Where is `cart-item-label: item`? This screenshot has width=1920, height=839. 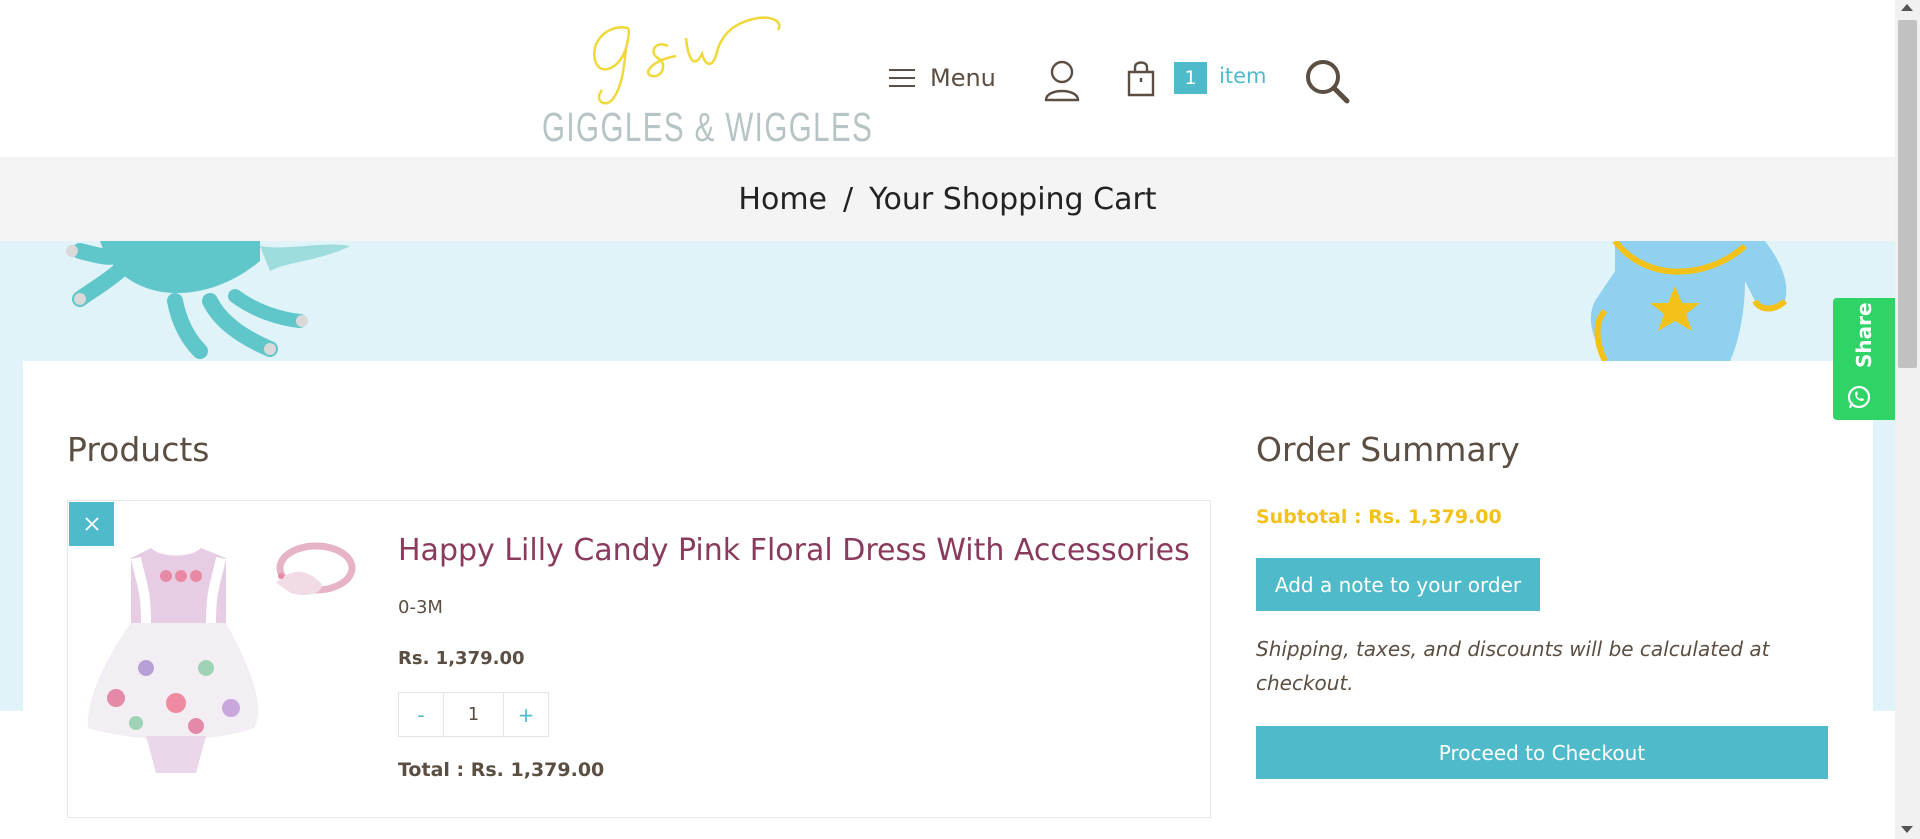 cart-item-label: item is located at coordinates (1242, 76).